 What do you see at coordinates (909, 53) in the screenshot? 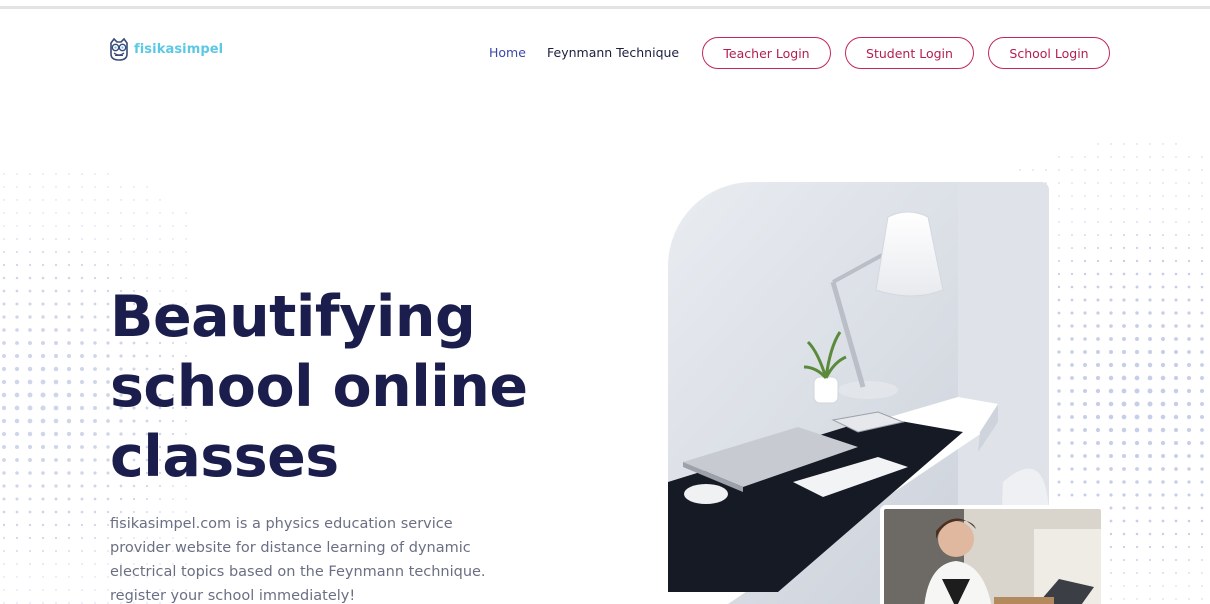
I see `student-login-button: Student Login` at bounding box center [909, 53].